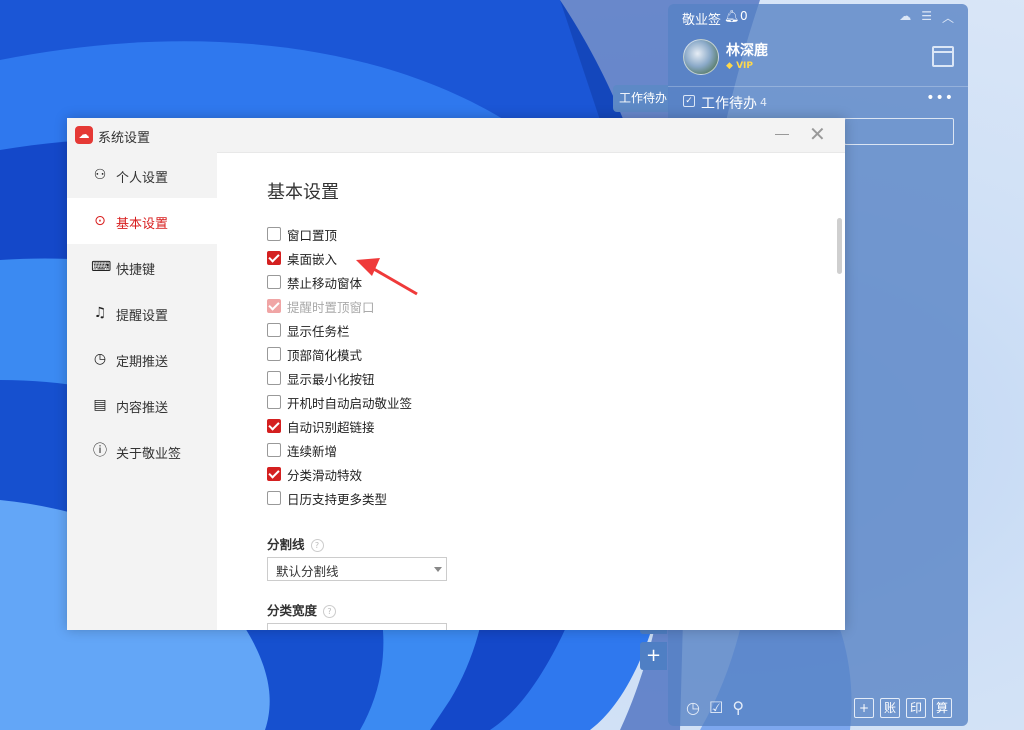 The image size is (1024, 730). Describe the element at coordinates (387, 277) in the screenshot. I see `annotation-arrow` at that location.